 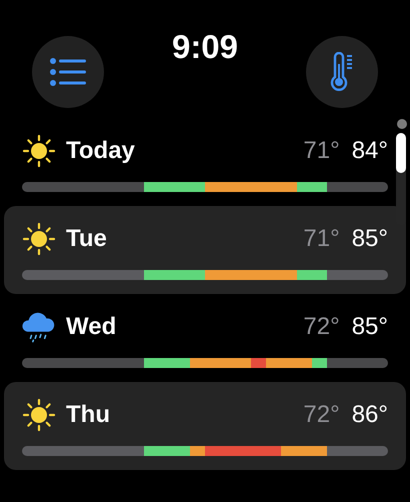 What do you see at coordinates (68, 72) in the screenshot?
I see `list-icon` at bounding box center [68, 72].